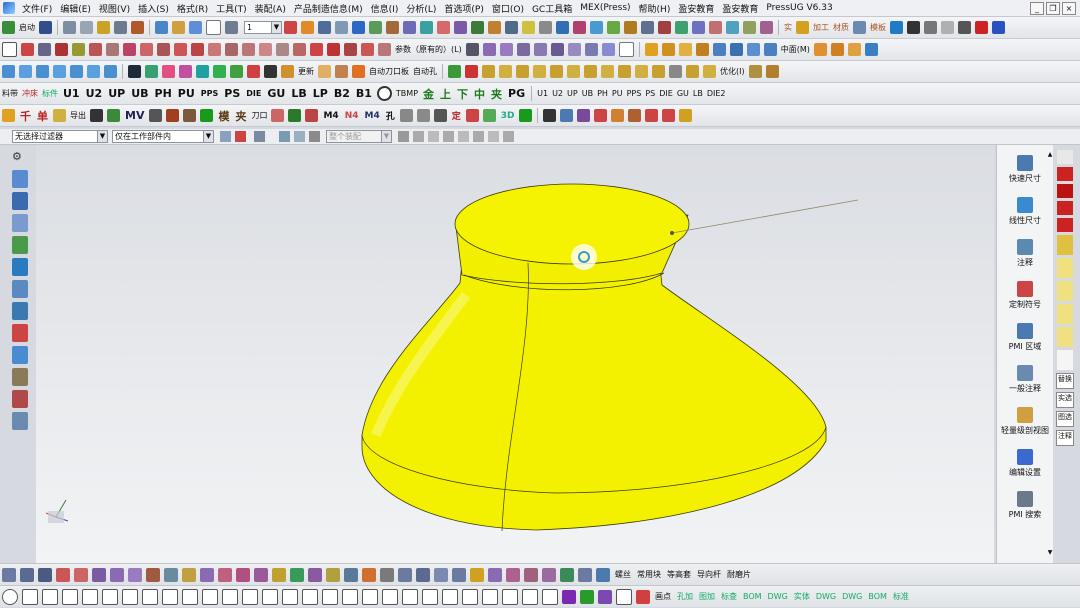 Image resolution: width=1080 pixels, height=608 pixels. What do you see at coordinates (61, 49) in the screenshot?
I see `point-icon` at bounding box center [61, 49].